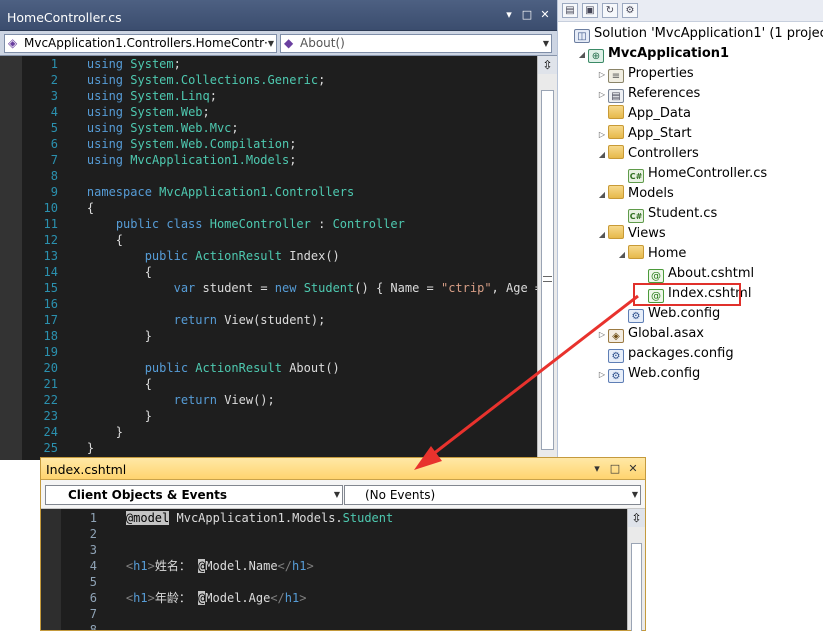 The width and height of the screenshot is (823, 631). I want to click on code-line: 6 <h1>年龄： @Model.Age</h1>, so click(183, 598).